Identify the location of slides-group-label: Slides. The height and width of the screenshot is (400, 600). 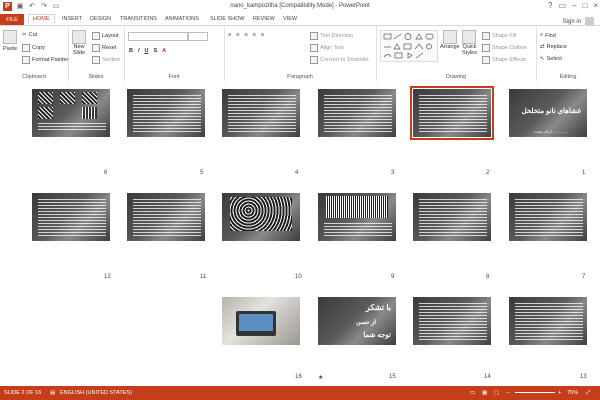
(96, 77).